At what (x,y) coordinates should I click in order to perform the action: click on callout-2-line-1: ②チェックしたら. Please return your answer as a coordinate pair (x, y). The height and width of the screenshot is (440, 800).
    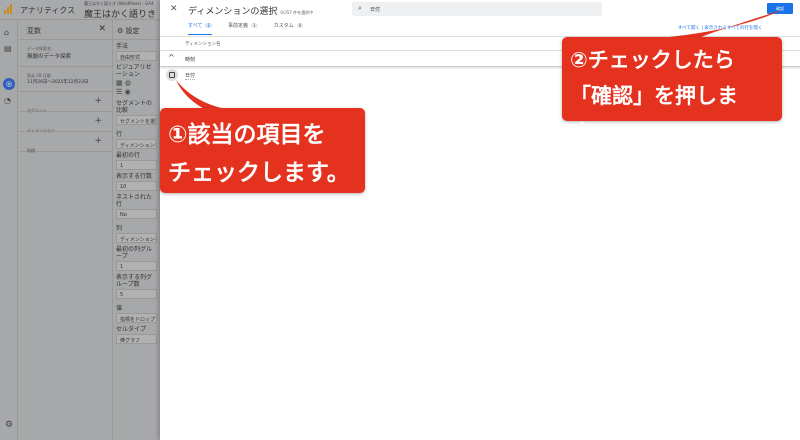
    Looking at the image, I should click on (652, 60).